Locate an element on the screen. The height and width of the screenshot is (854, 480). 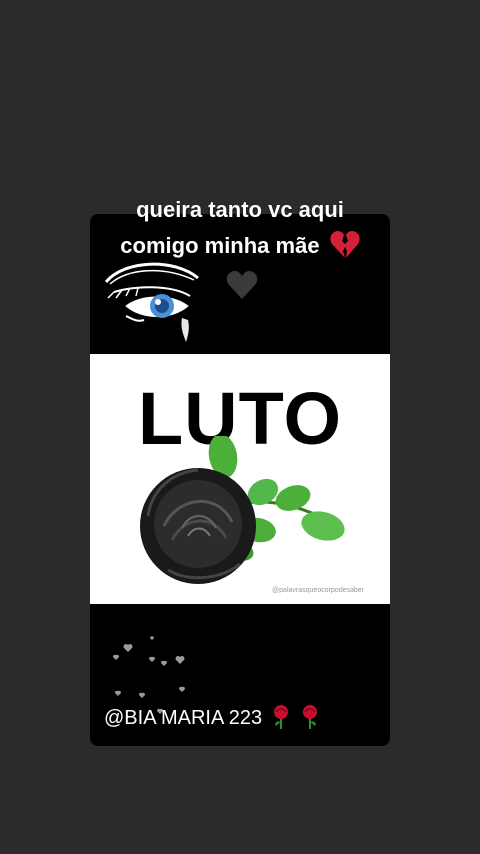
story-caption: queira tanto vc aqui comigo minha mãe is located at coordinates (240, 228).